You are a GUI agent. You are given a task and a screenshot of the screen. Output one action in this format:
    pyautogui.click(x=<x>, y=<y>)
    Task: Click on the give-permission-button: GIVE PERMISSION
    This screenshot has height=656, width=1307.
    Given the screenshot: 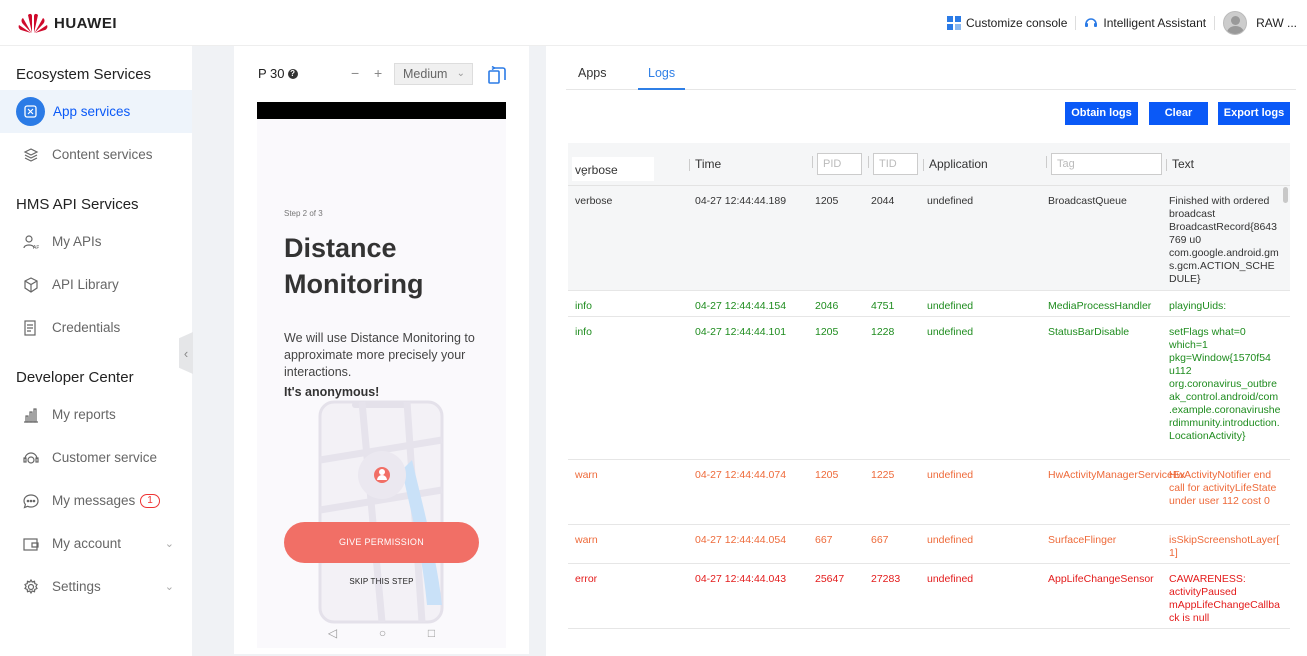 What is the action you would take?
    pyautogui.click(x=381, y=542)
    